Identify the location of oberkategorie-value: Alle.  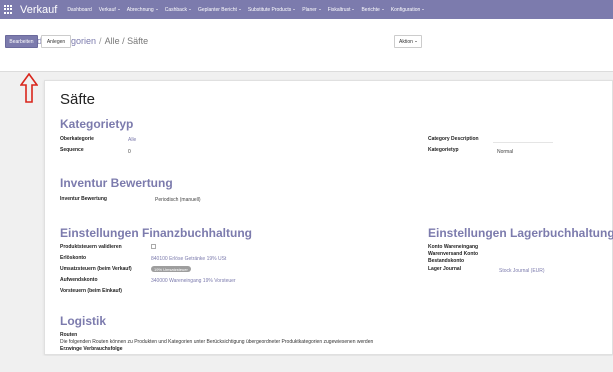
(132, 140).